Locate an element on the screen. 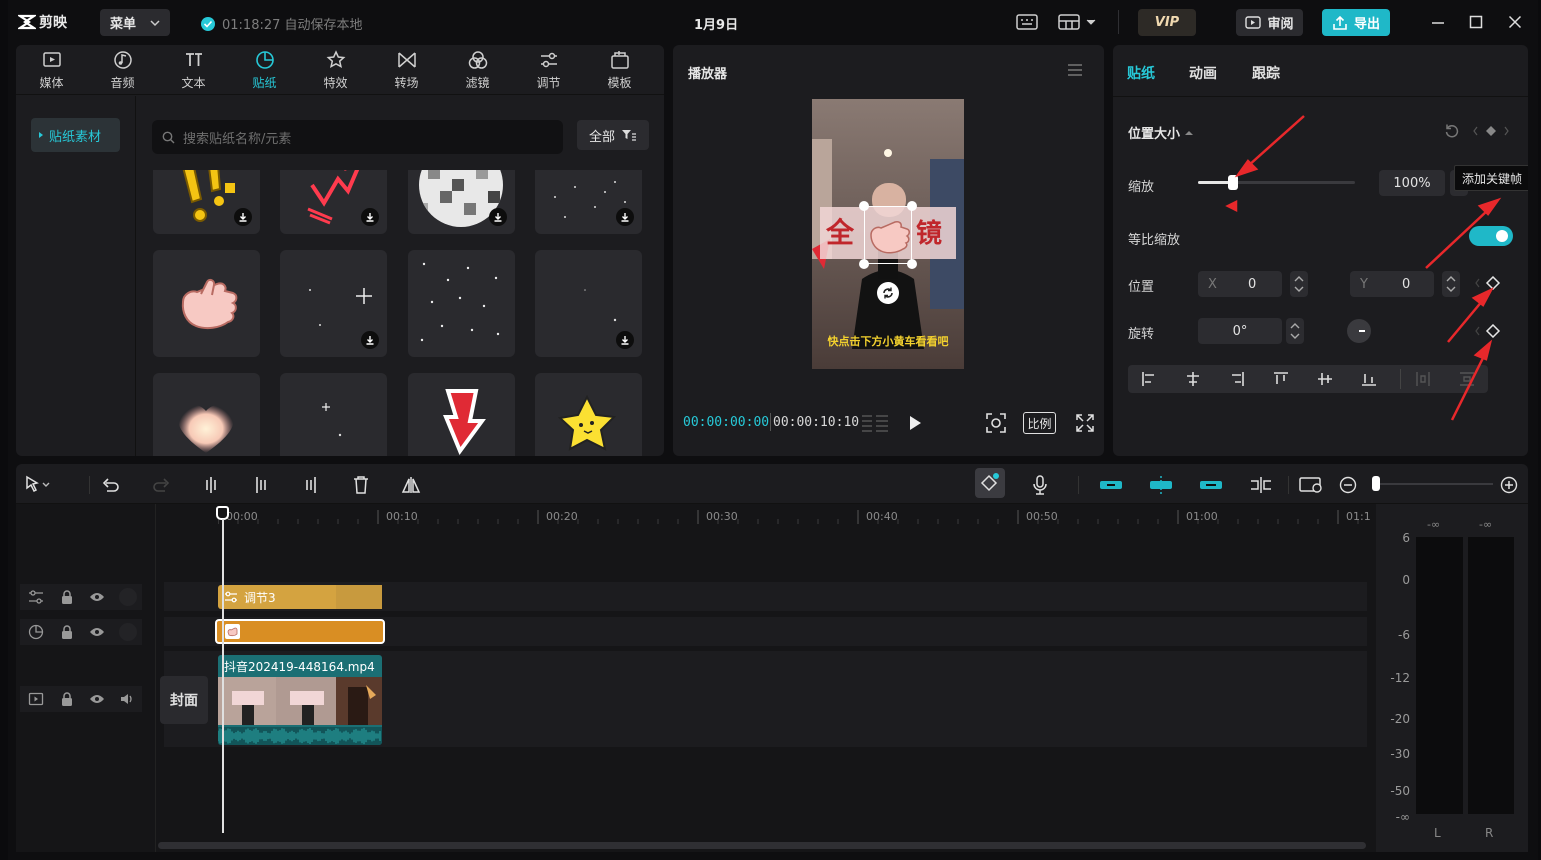 The height and width of the screenshot is (860, 1541). tab-audio: 音频 is located at coordinates (122, 70).